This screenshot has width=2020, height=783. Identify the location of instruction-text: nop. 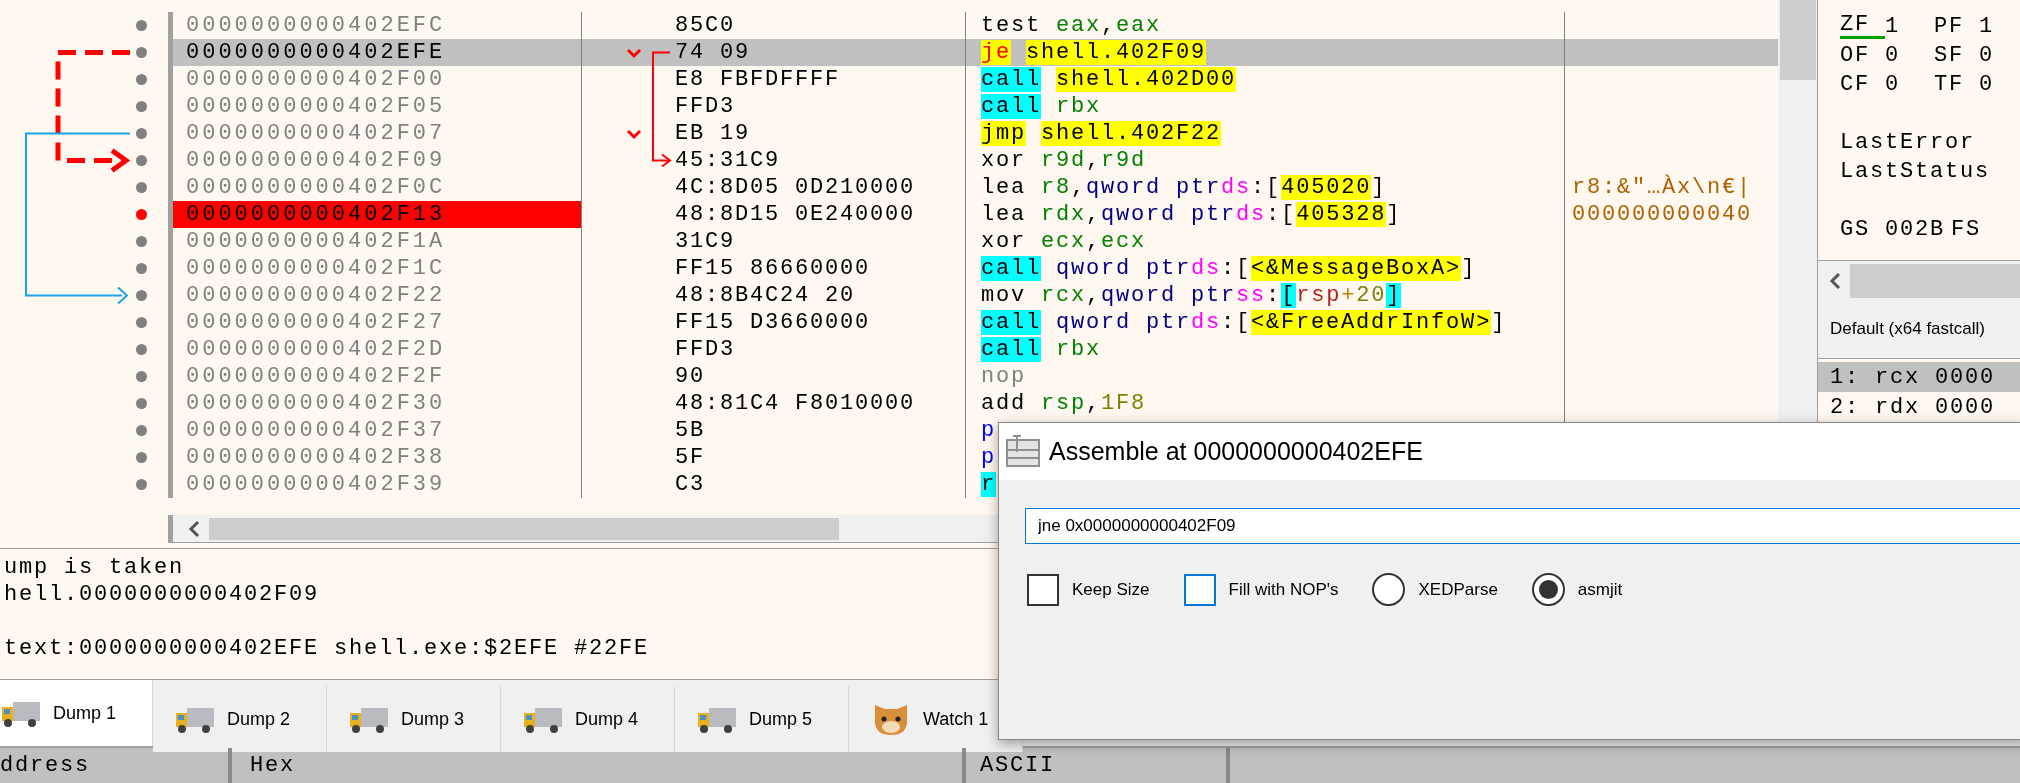
(1003, 377).